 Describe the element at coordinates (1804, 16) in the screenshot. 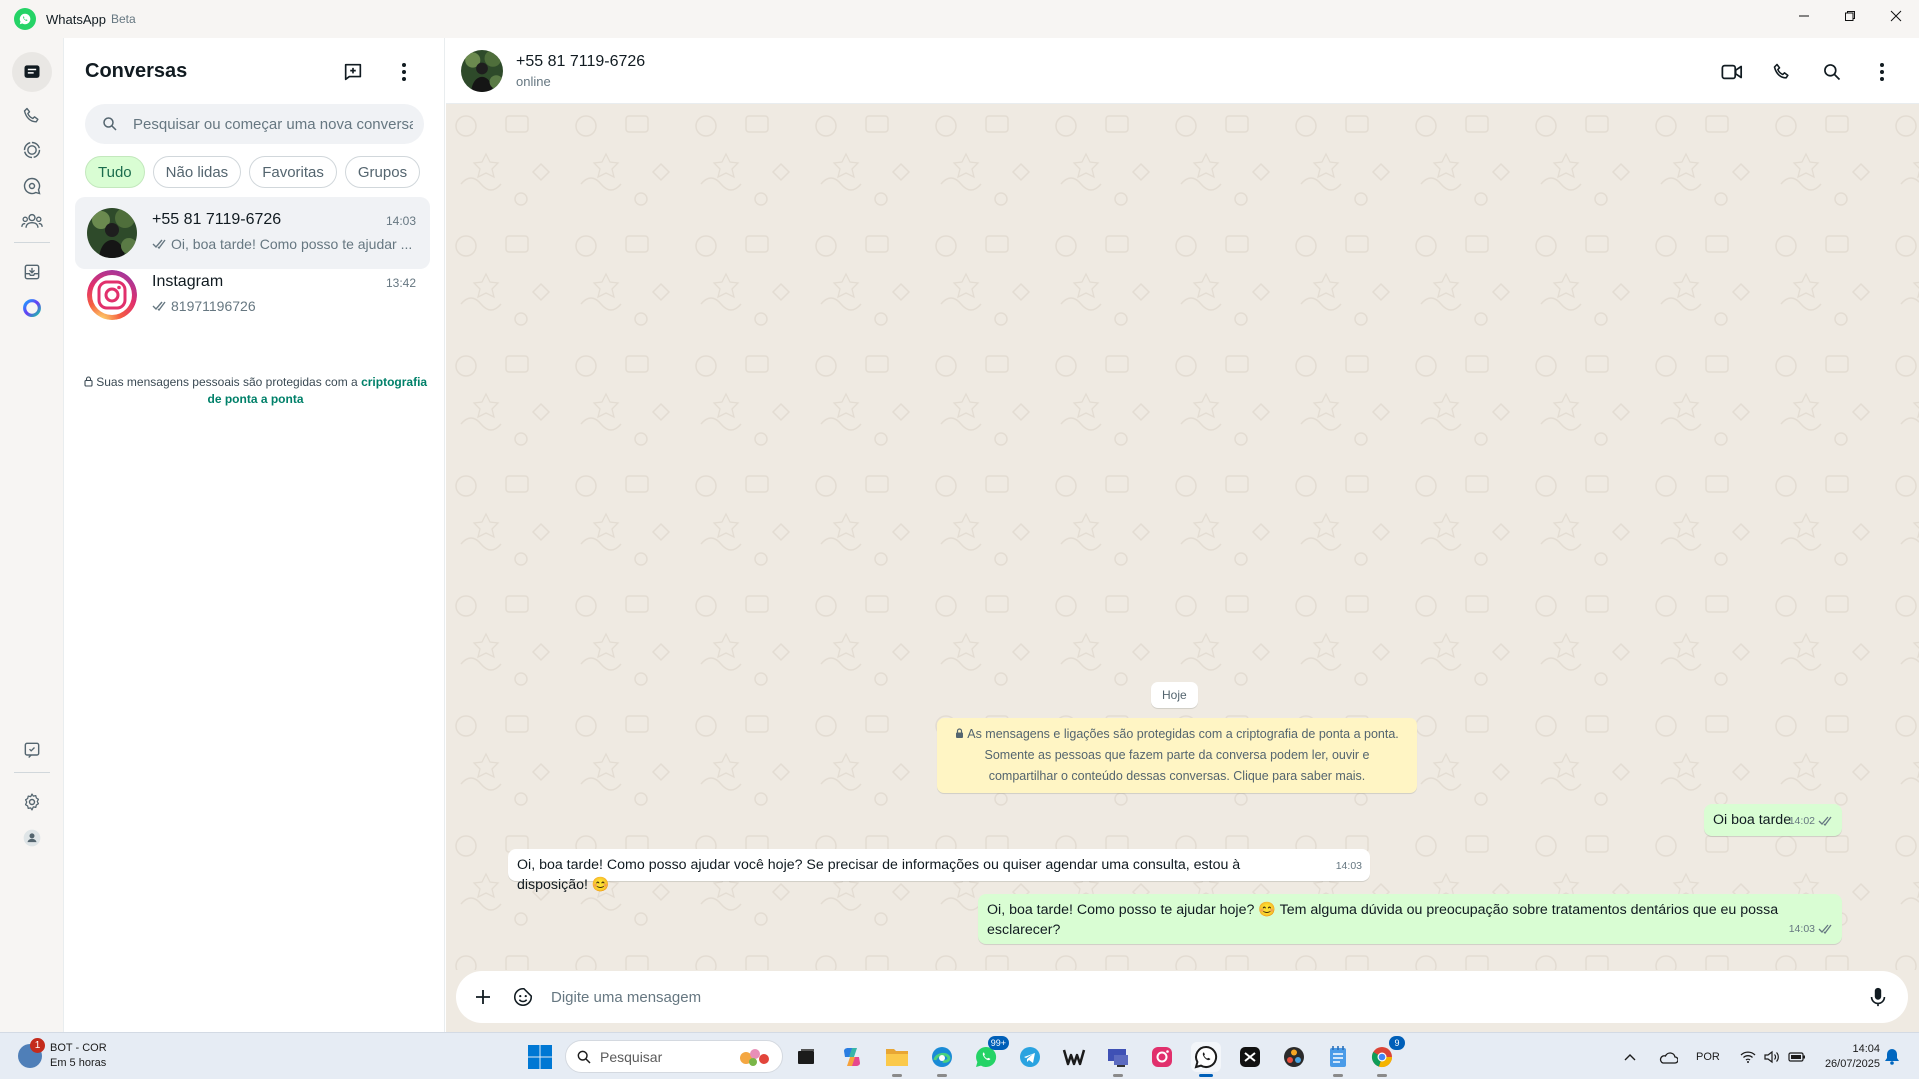

I see `minimize-button` at that location.